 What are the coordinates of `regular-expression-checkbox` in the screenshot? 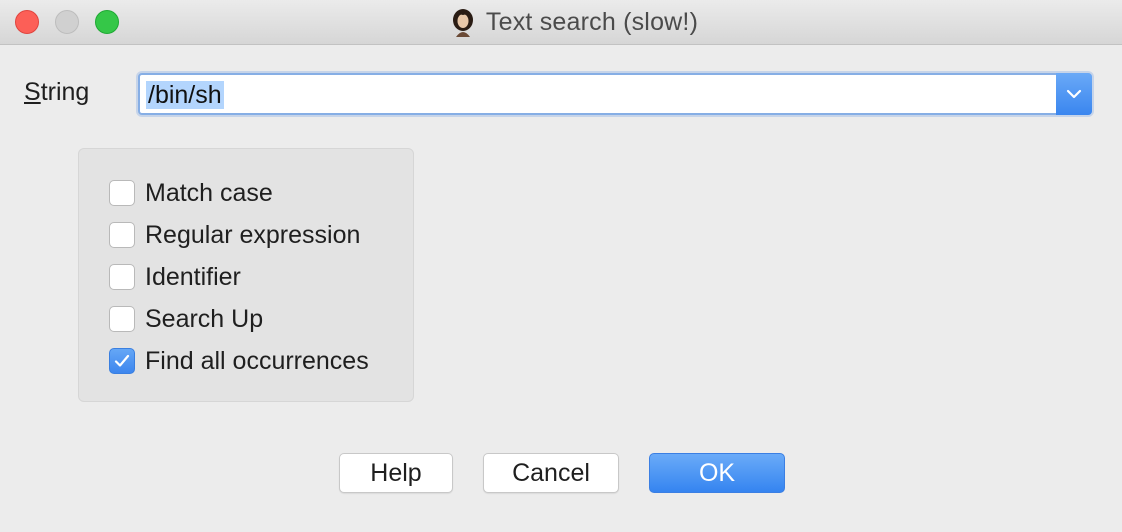 It's located at (122, 235).